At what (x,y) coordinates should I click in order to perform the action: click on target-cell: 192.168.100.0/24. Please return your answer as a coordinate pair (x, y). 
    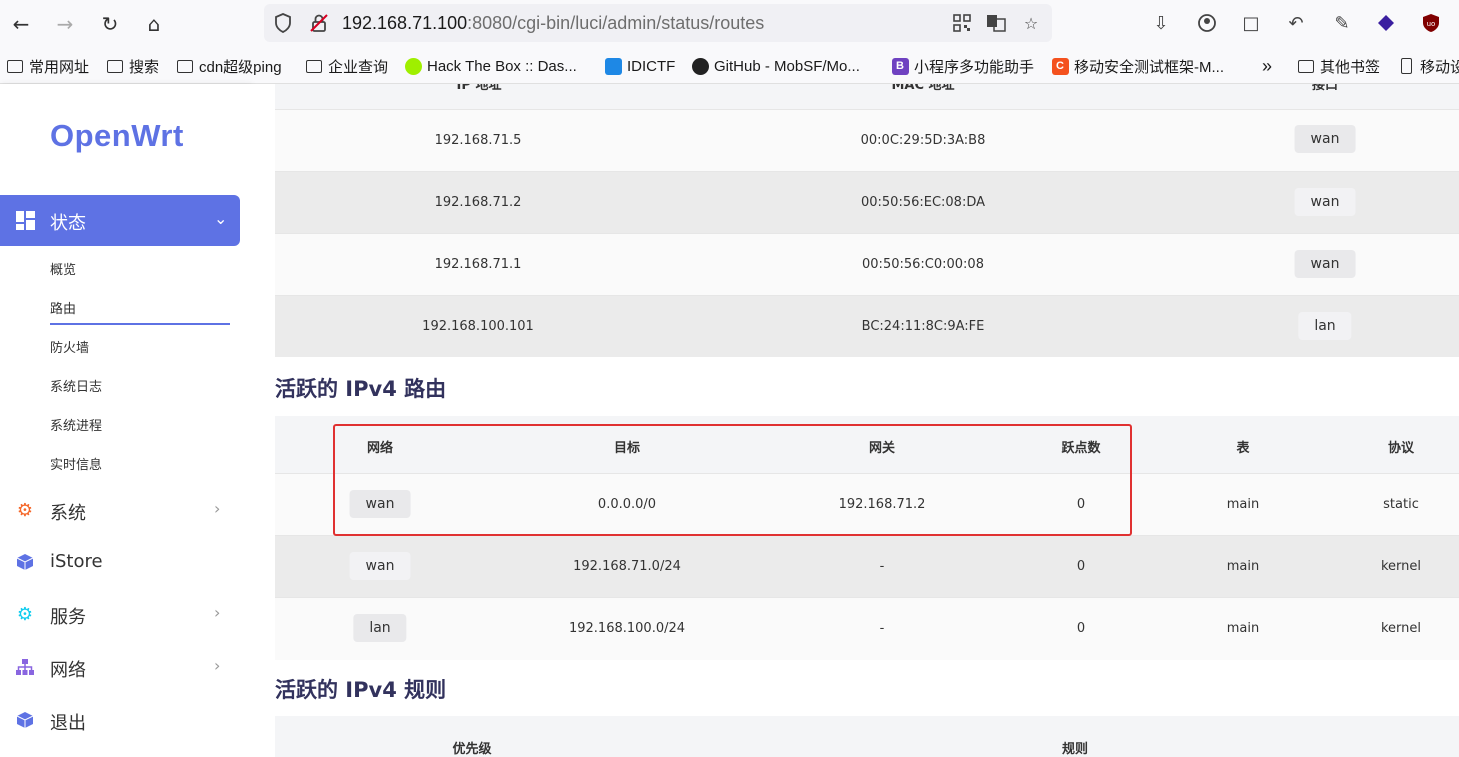
    Looking at the image, I should click on (627, 628).